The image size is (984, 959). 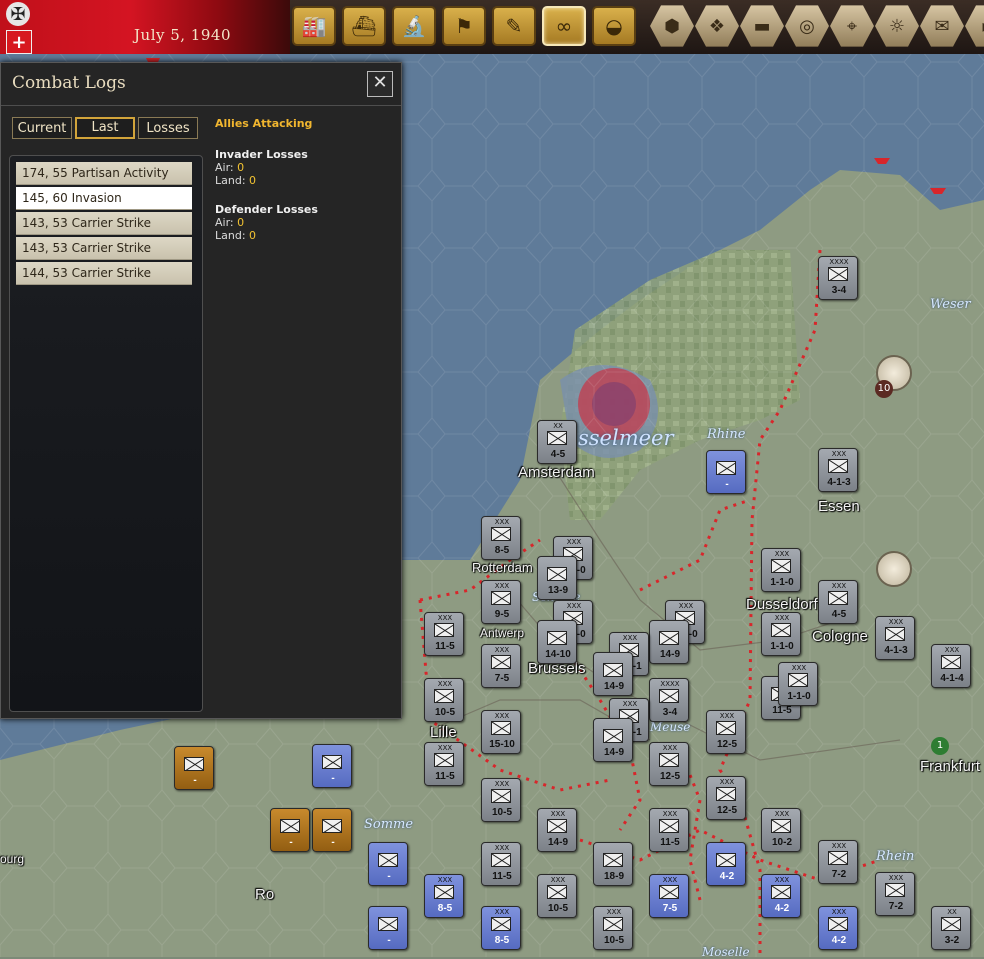 What do you see at coordinates (952, 940) in the screenshot?
I see `unit-strength-label: 3-2` at bounding box center [952, 940].